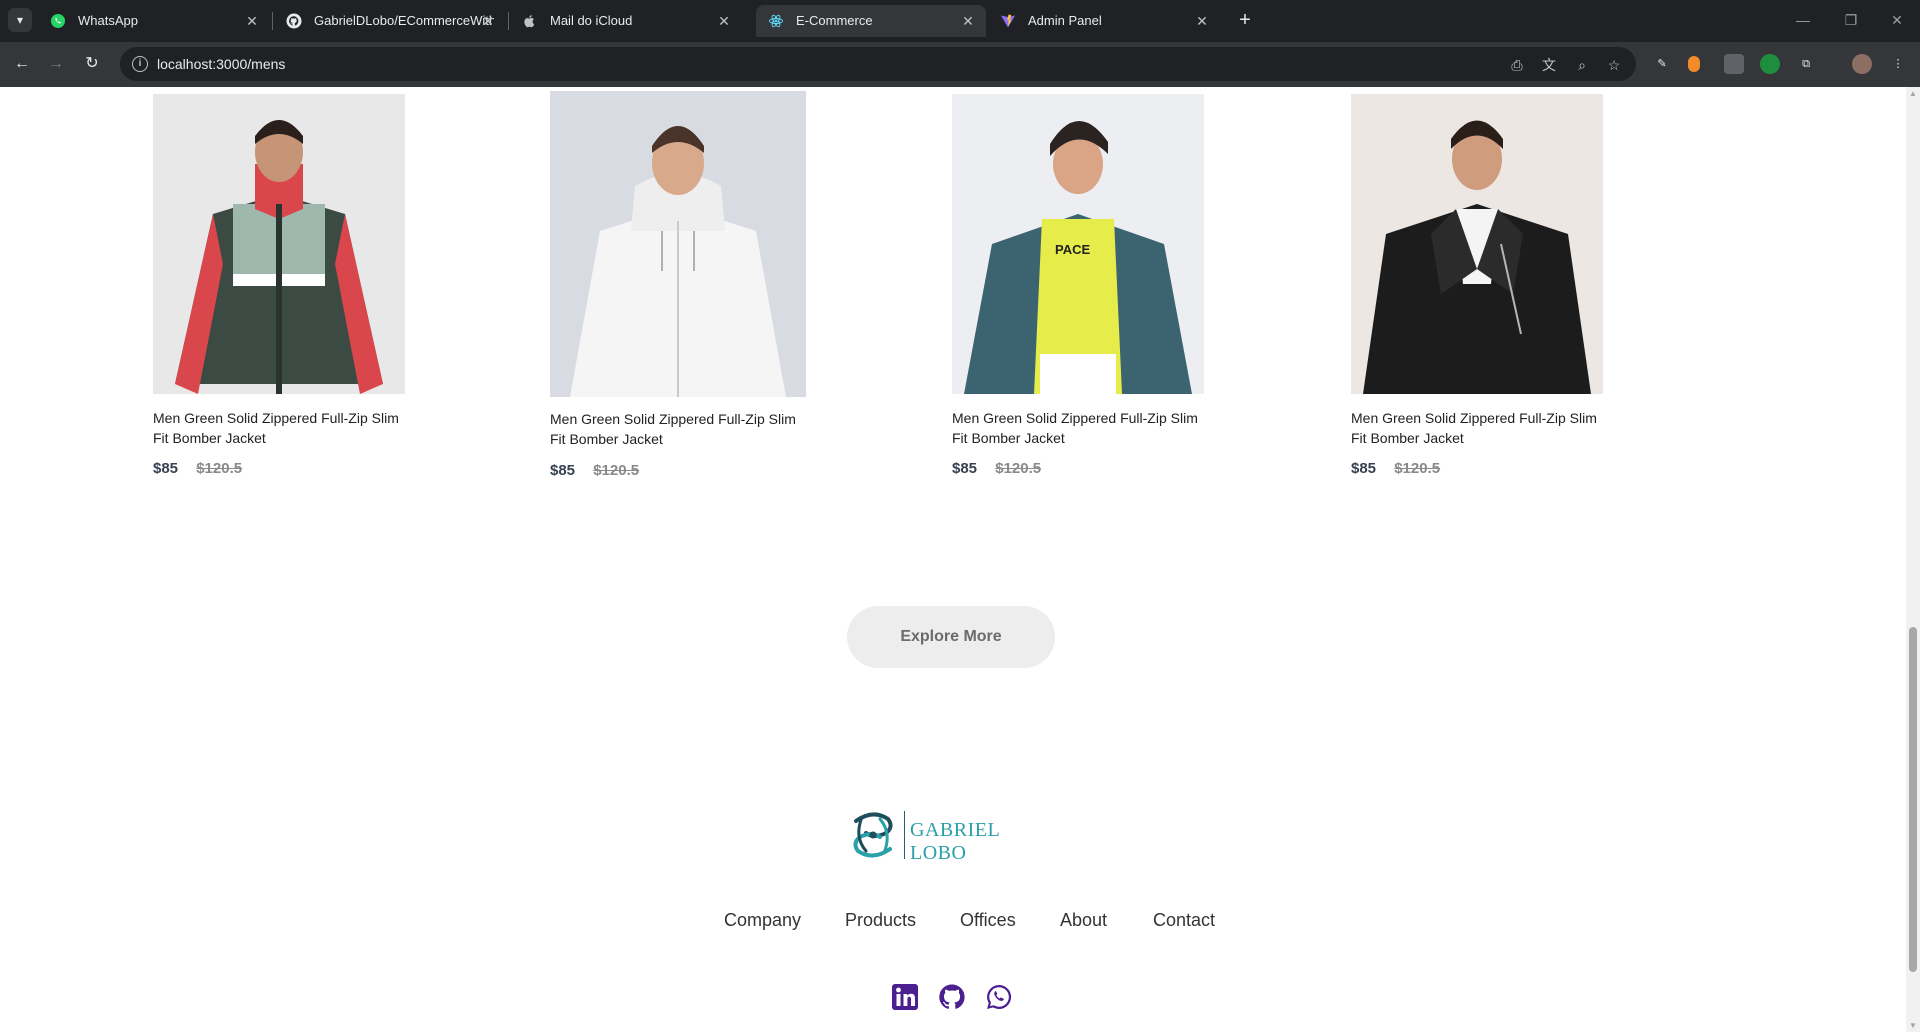 This screenshot has width=1920, height=1032. What do you see at coordinates (1072, 249) in the screenshot?
I see `svg-text: PACE` at bounding box center [1072, 249].